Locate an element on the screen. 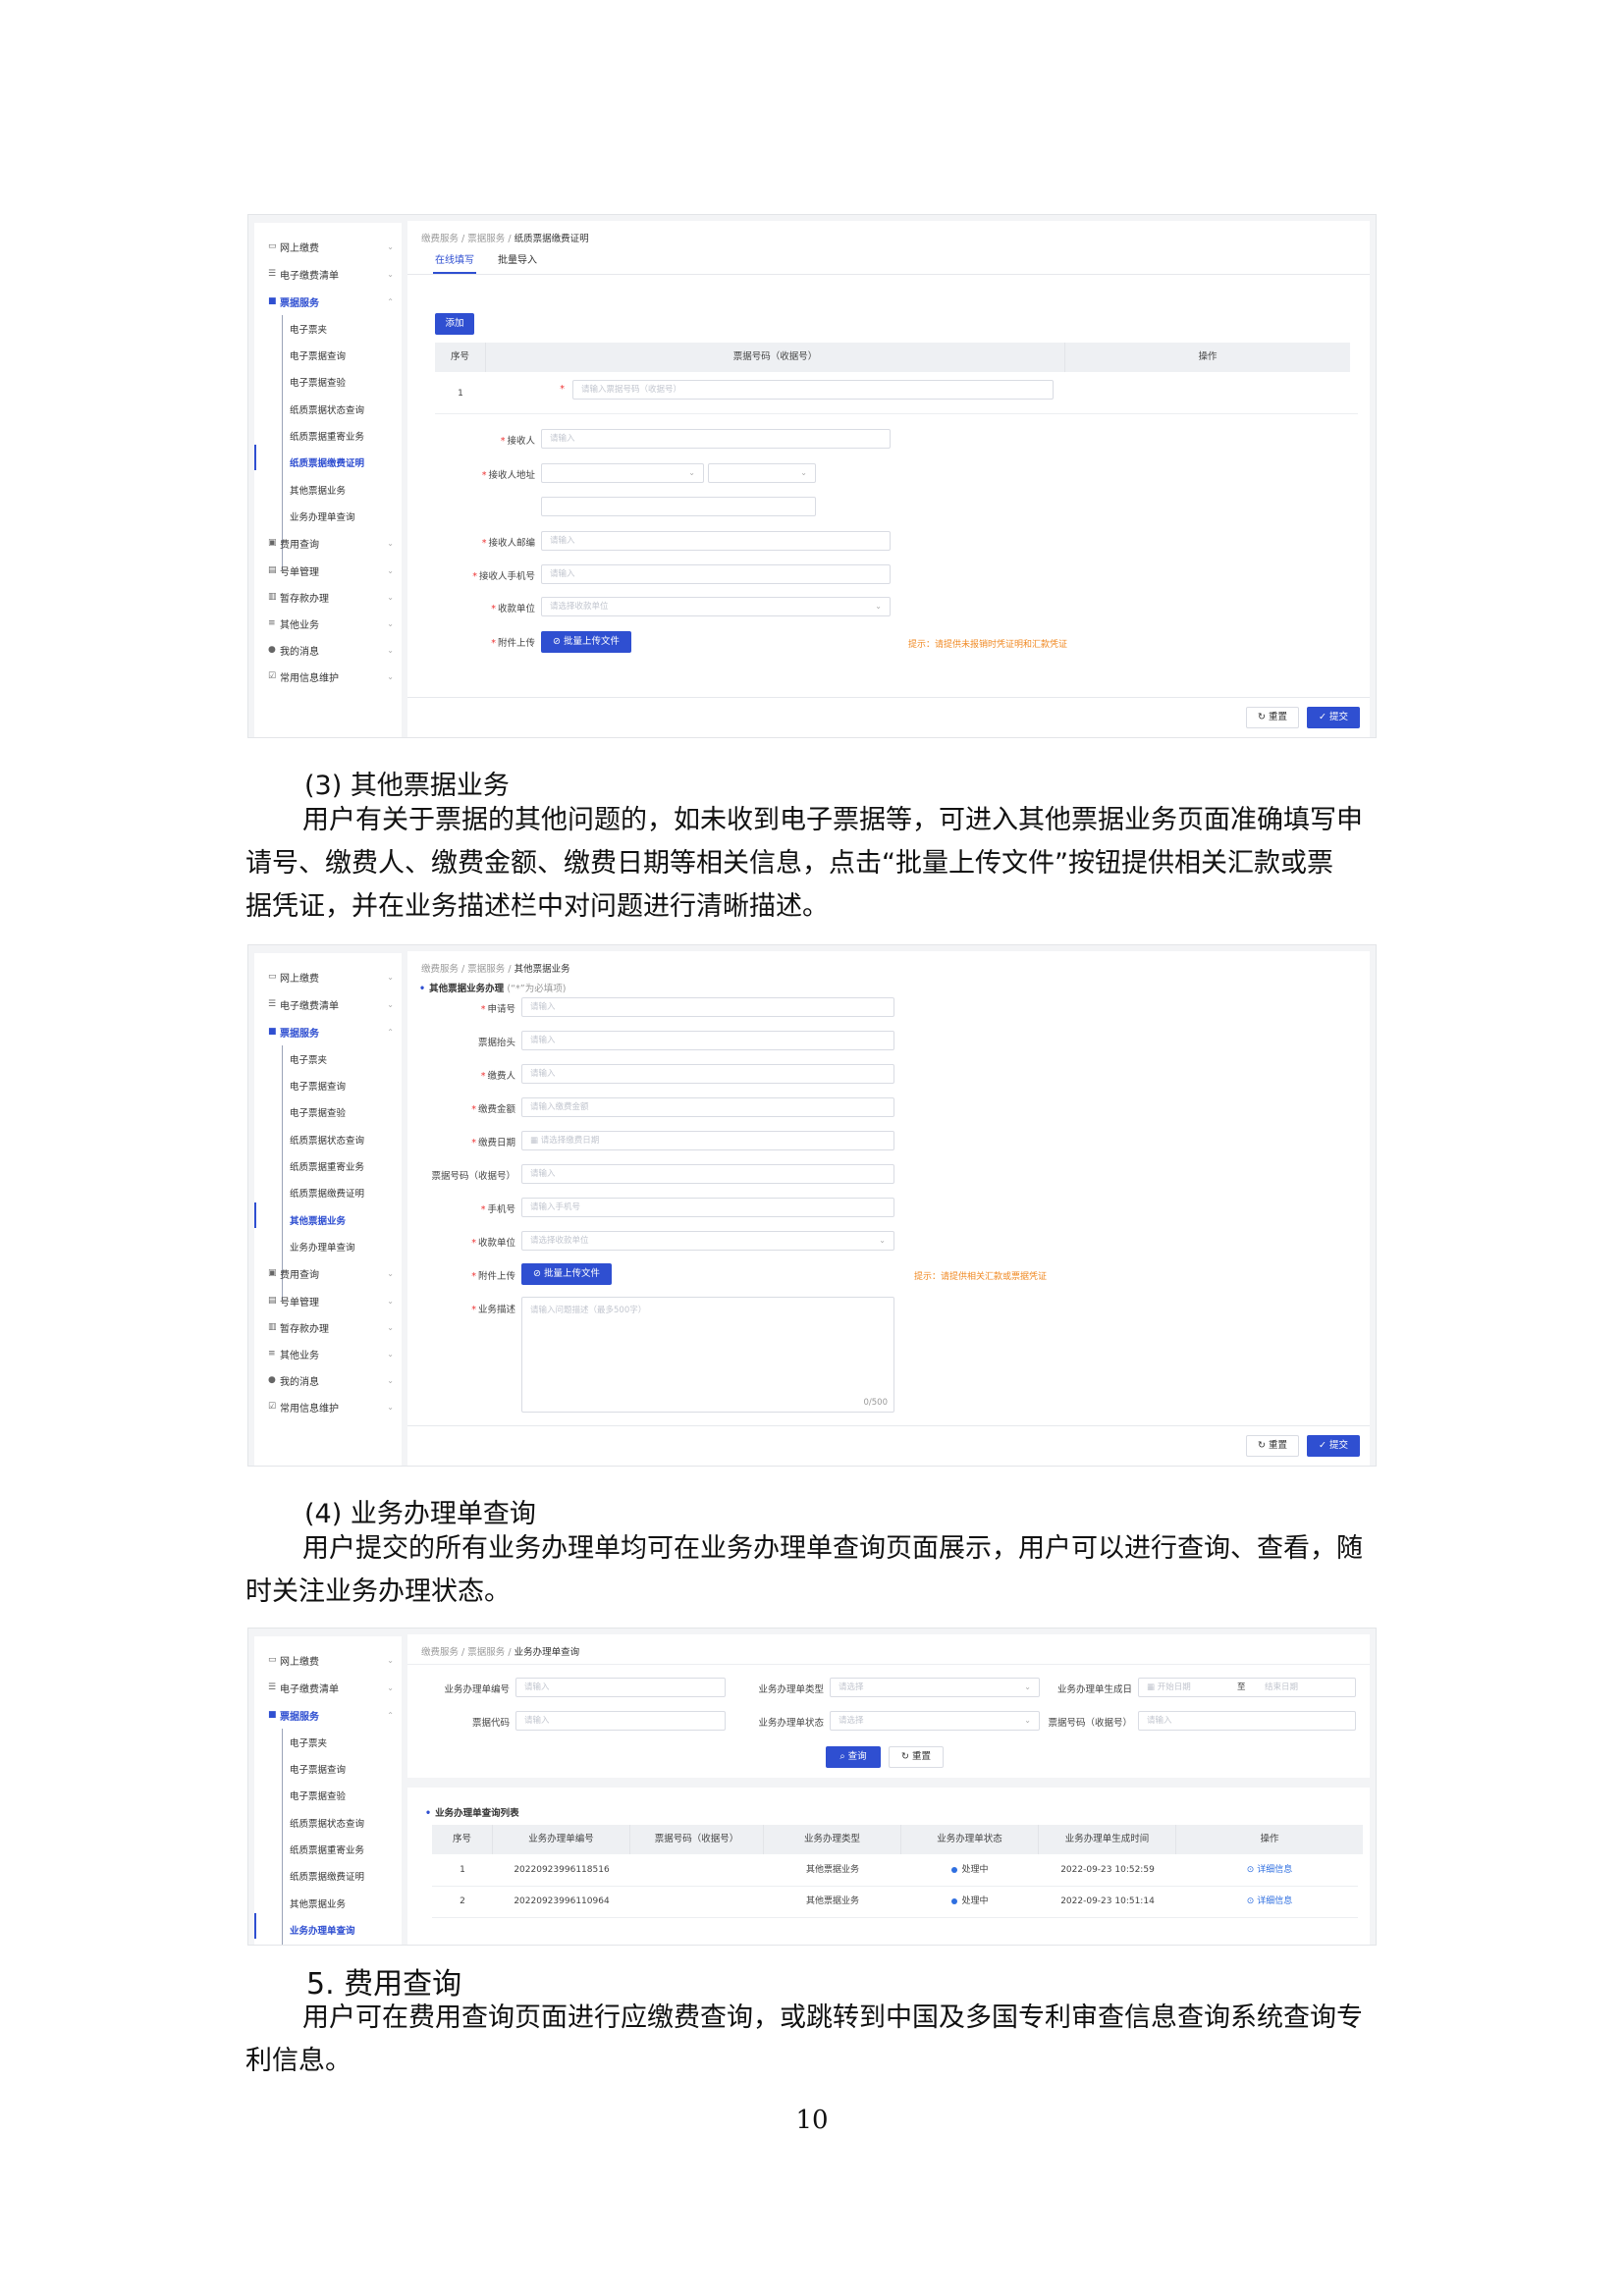  list-title: • 业务办理单查询列表 is located at coordinates (472, 1814).